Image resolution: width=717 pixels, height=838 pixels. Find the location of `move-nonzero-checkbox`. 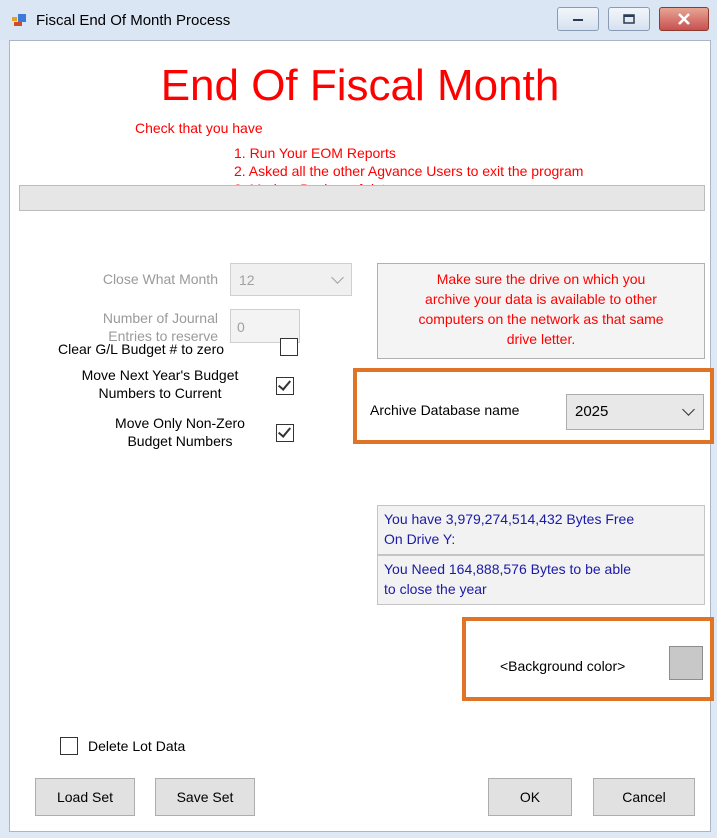

move-nonzero-checkbox is located at coordinates (285, 433).